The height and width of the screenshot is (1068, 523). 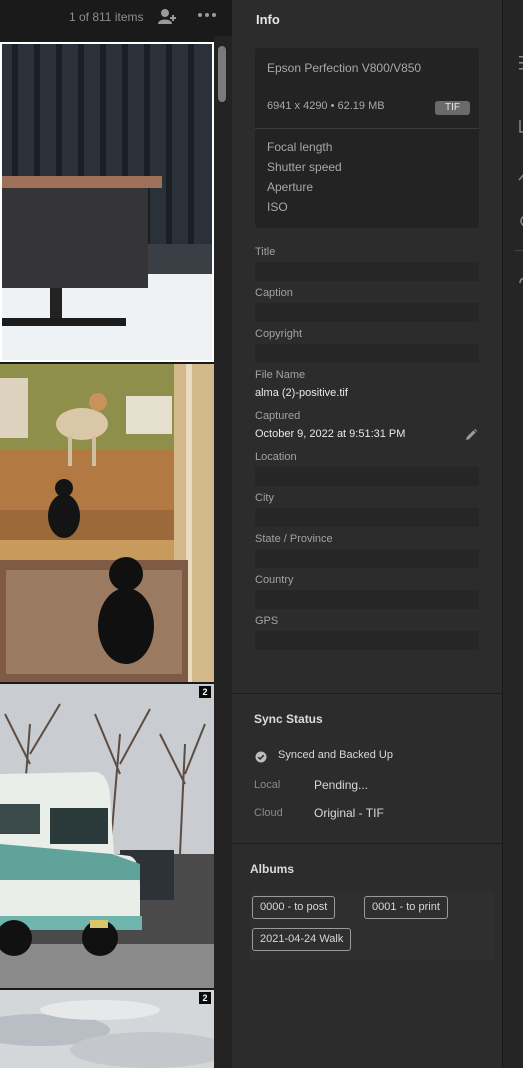 What do you see at coordinates (304, 167) in the screenshot?
I see `shutter-speed-label: Shutter speed` at bounding box center [304, 167].